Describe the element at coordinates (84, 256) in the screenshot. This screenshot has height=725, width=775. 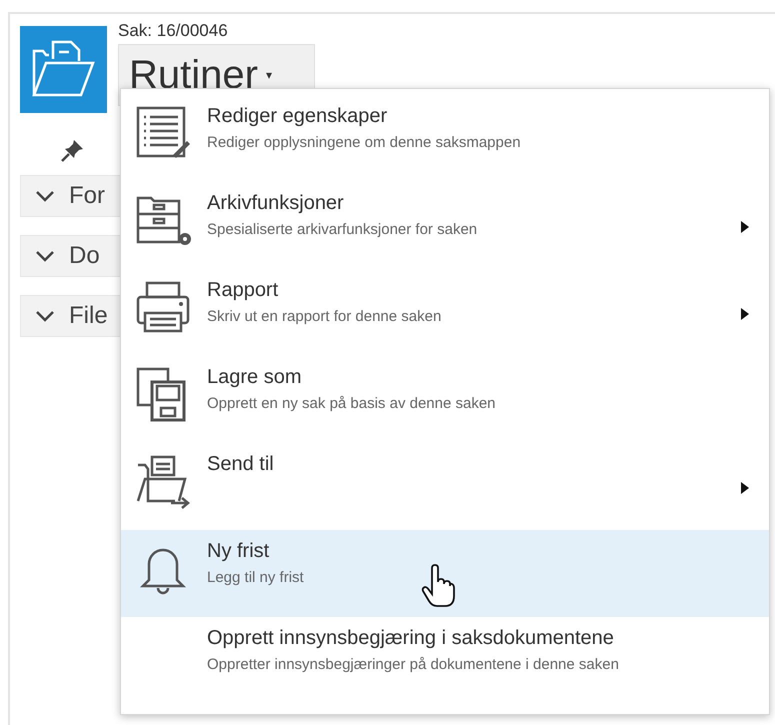
I see `section-title: Do` at that location.